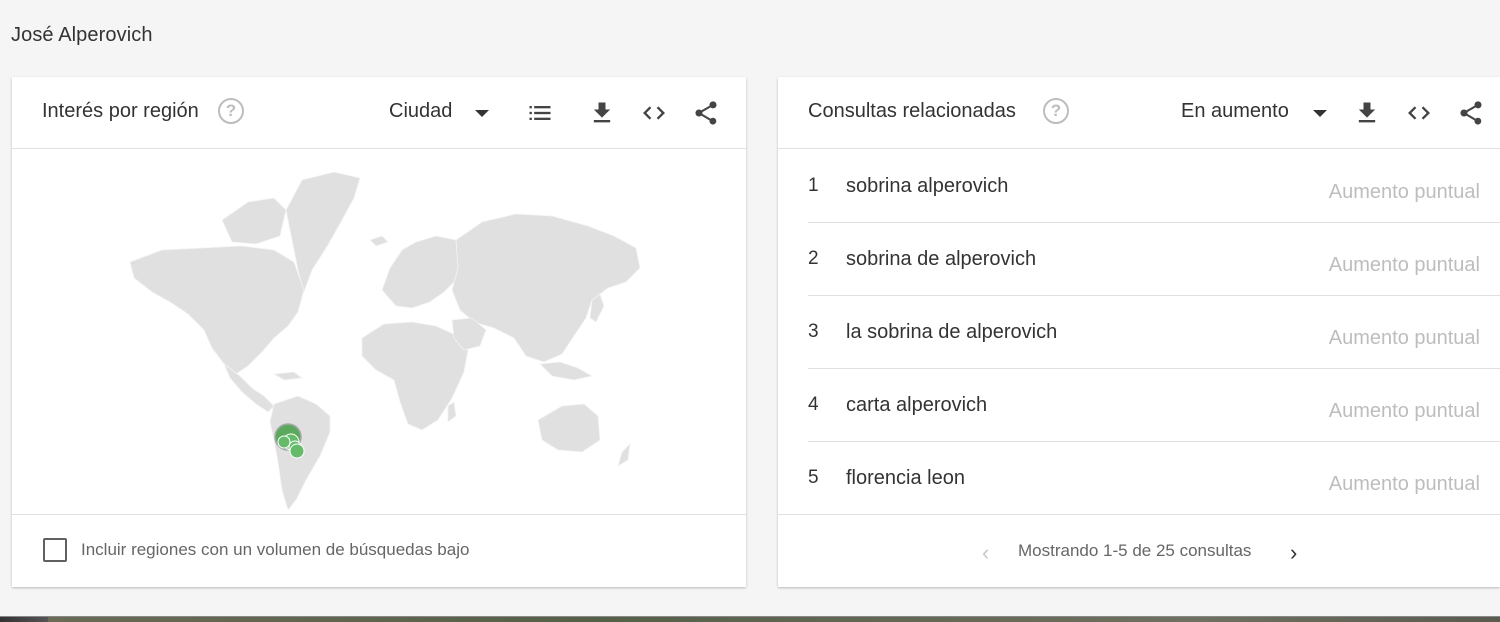 This screenshot has width=1500, height=622. Describe the element at coordinates (55, 550) in the screenshot. I see `low-volume-checkbox` at that location.